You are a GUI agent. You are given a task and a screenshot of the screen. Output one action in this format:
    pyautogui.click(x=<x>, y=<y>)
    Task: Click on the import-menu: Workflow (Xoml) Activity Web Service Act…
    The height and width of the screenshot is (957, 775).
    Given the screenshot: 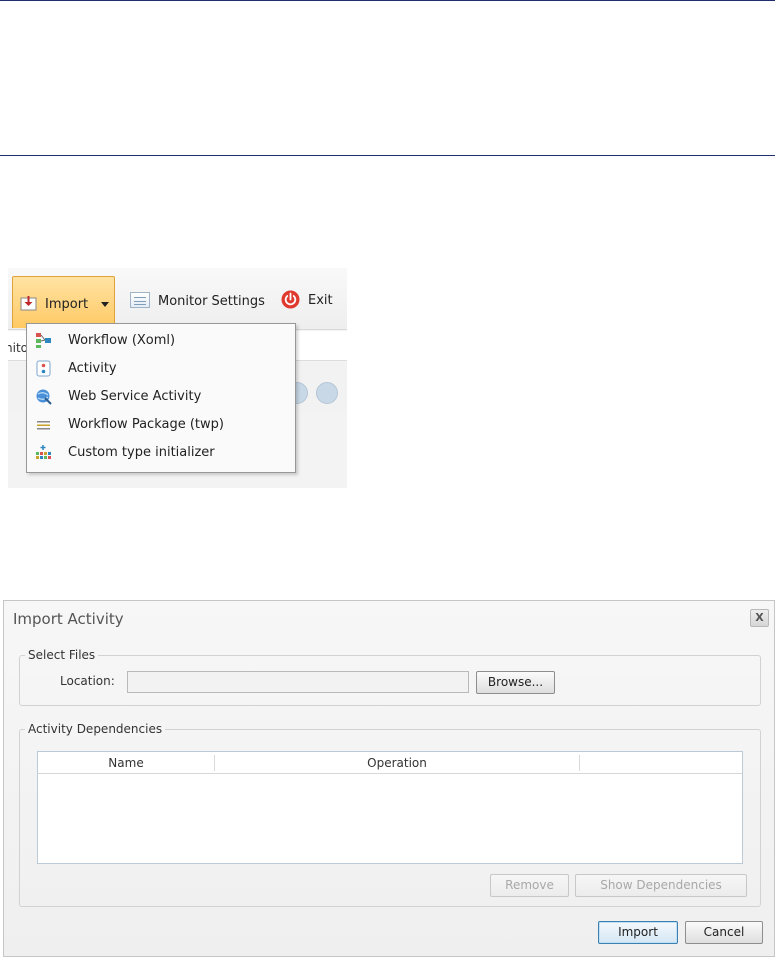 What is the action you would take?
    pyautogui.click(x=161, y=398)
    